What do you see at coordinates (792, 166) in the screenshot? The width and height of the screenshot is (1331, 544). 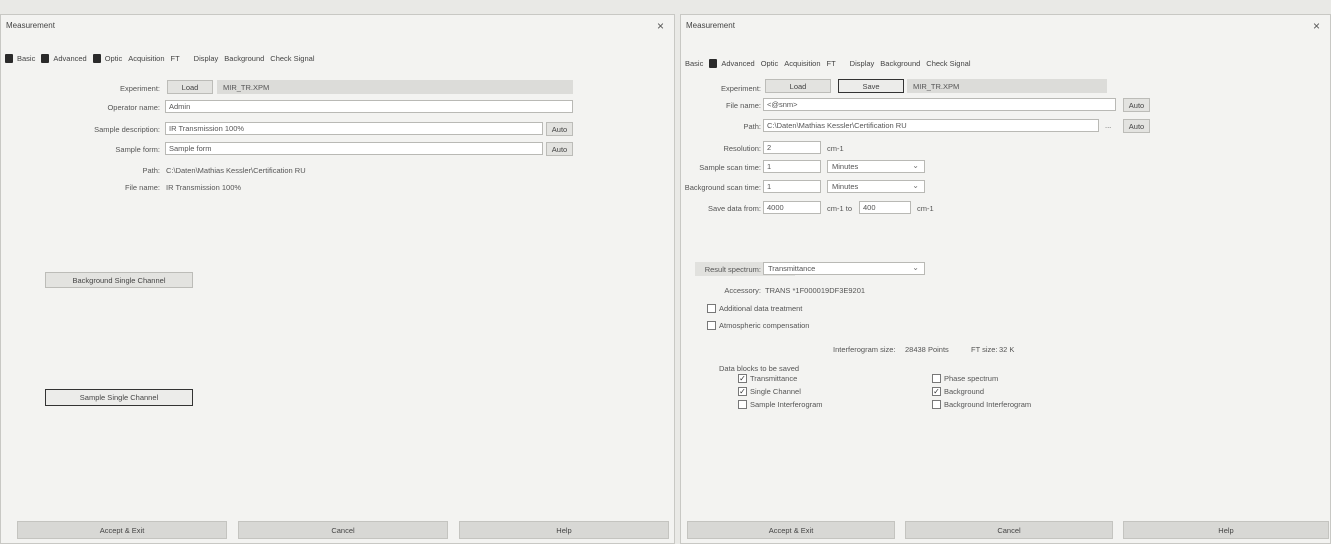 I see `sample-scan-field: 1` at bounding box center [792, 166].